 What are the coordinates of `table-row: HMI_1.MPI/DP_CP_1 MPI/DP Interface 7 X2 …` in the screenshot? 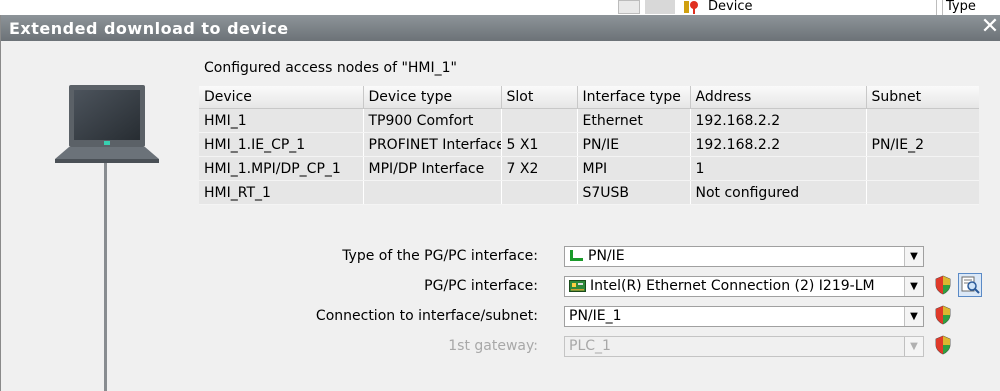 It's located at (589, 168).